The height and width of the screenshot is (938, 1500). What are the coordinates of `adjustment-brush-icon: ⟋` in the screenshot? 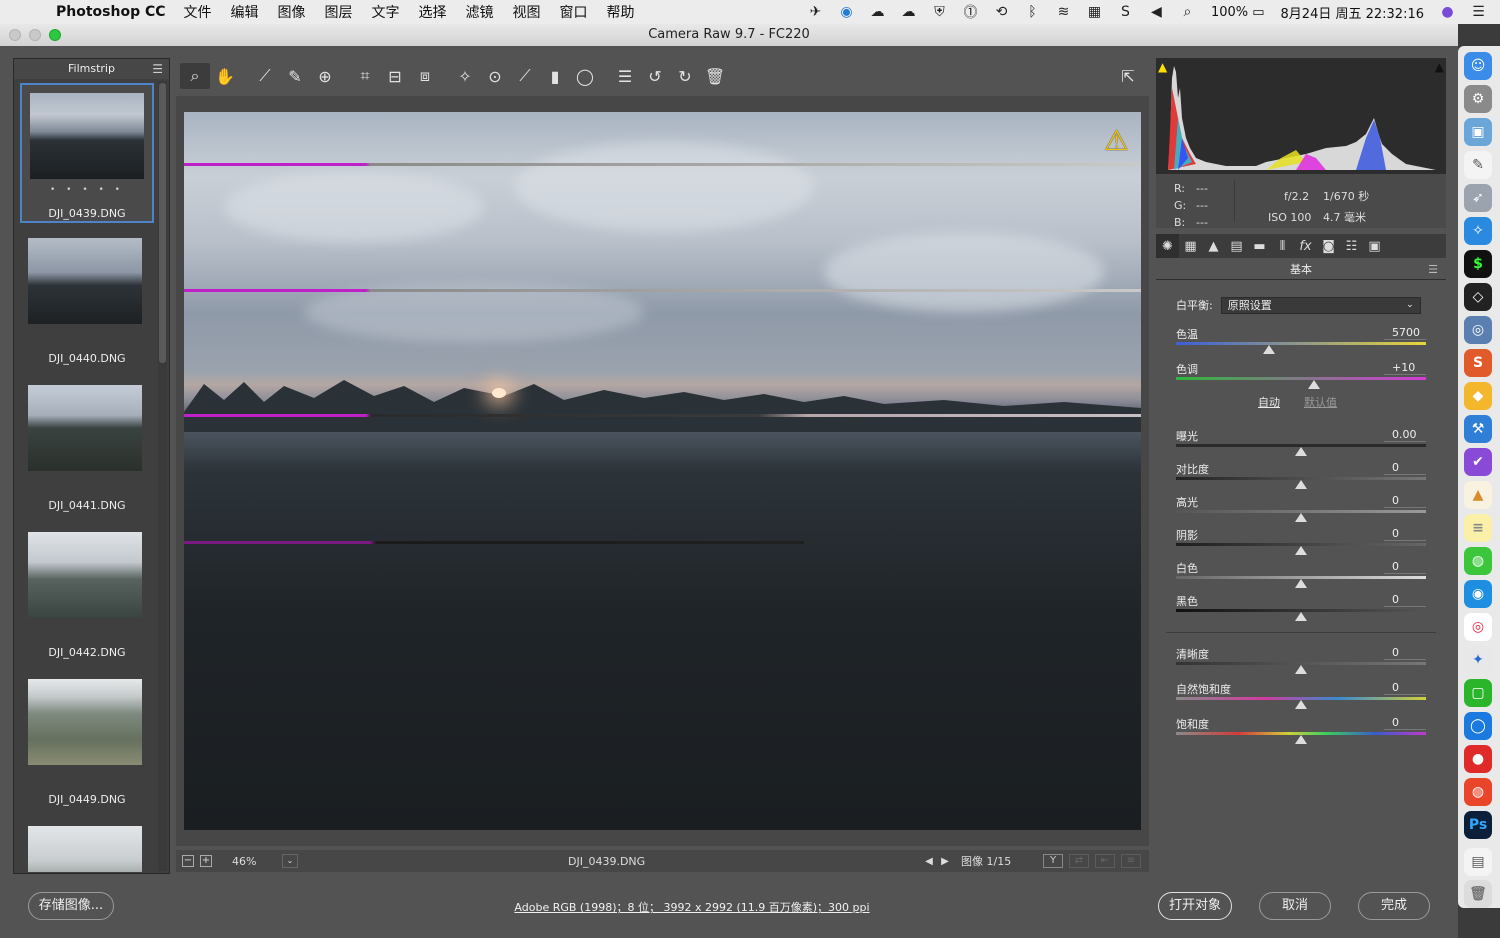 It's located at (525, 76).